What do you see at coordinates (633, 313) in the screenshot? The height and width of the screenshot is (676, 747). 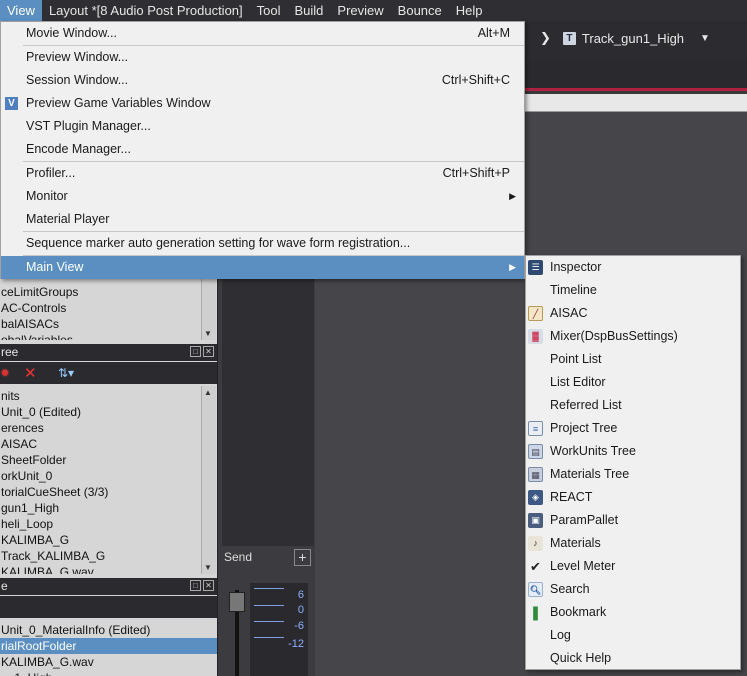 I see `submenu-item-aisac: ╱ AISAC` at bounding box center [633, 313].